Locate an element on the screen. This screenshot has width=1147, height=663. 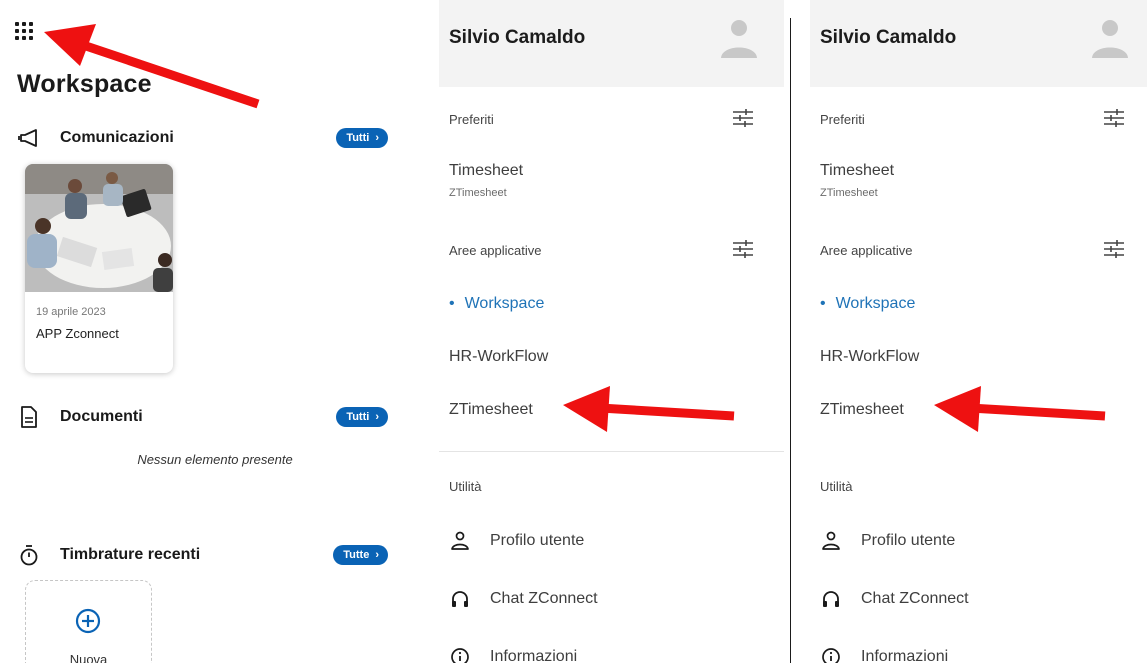
divider is located at coordinates (611, 451).